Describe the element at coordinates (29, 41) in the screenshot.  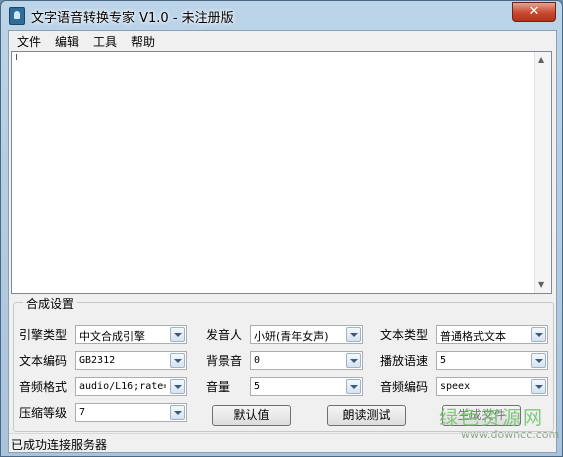
I see `menu-file: 文件` at that location.